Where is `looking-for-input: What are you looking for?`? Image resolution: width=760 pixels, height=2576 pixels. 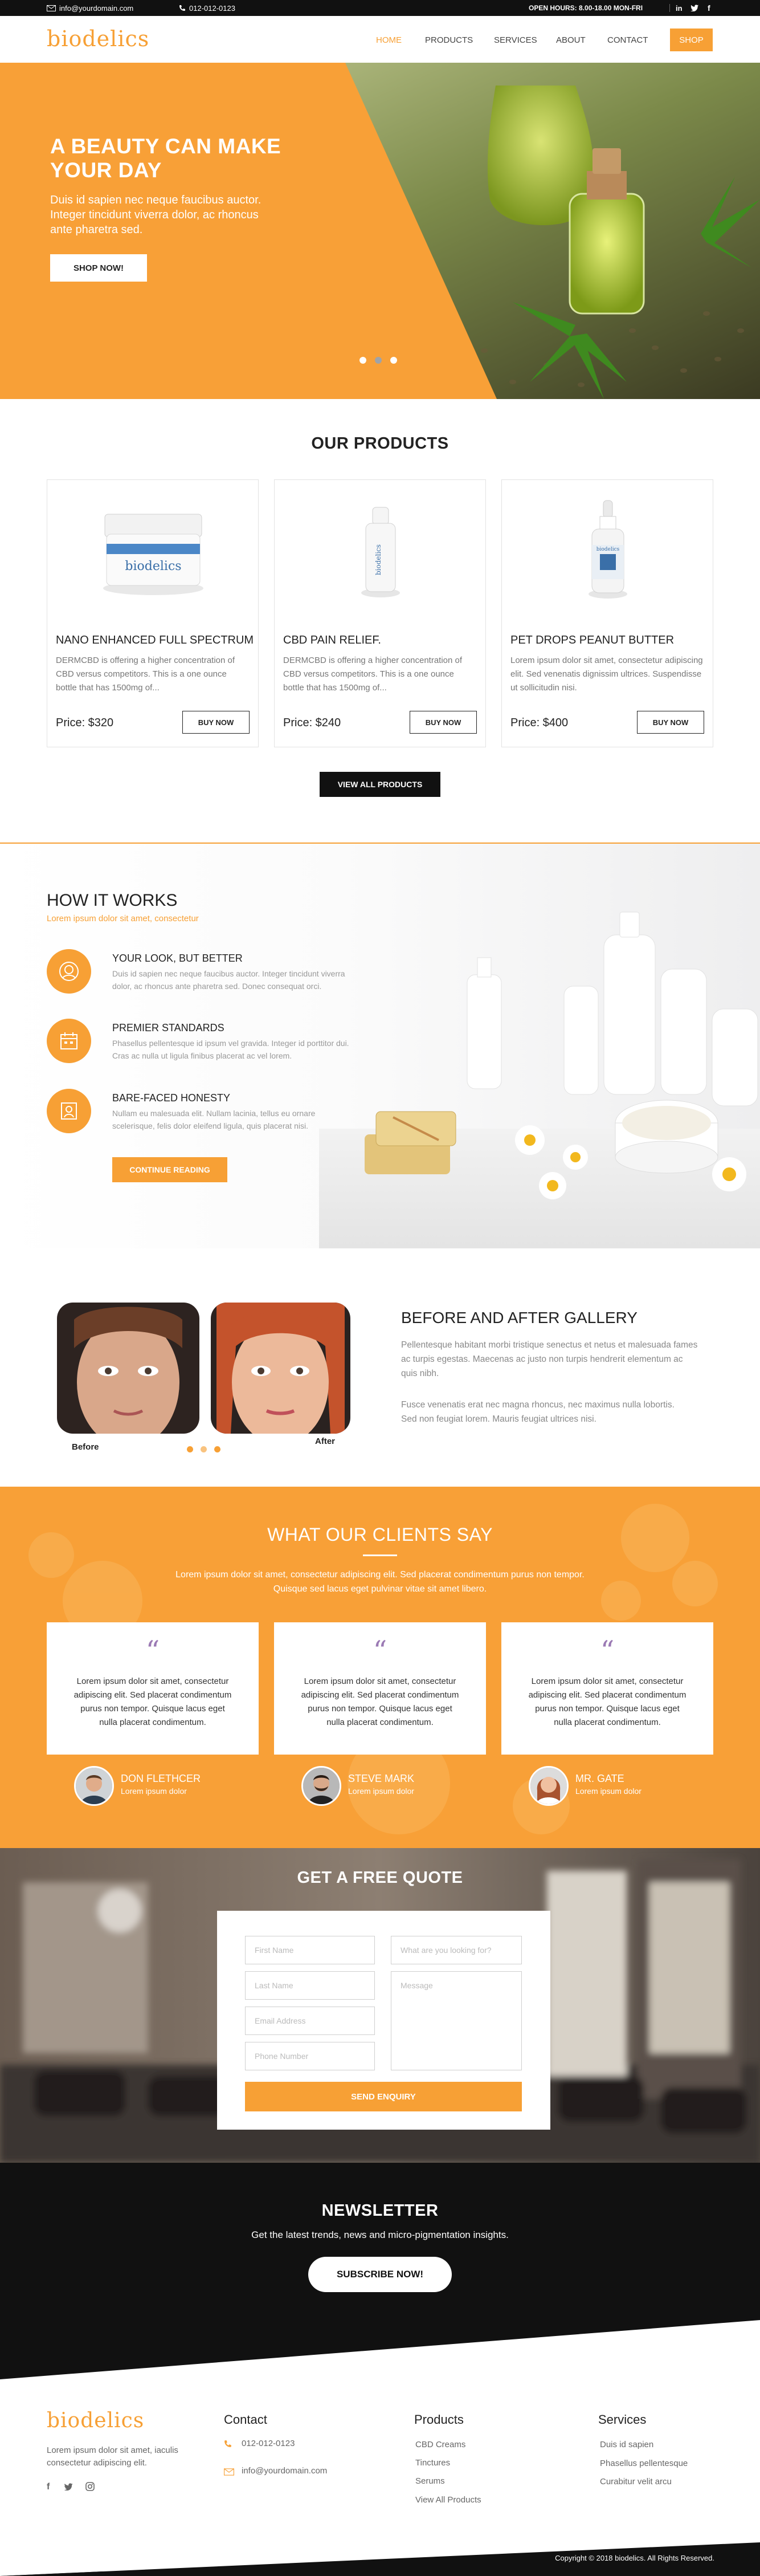
looking-for-input: What are you looking for? is located at coordinates (457, 1950).